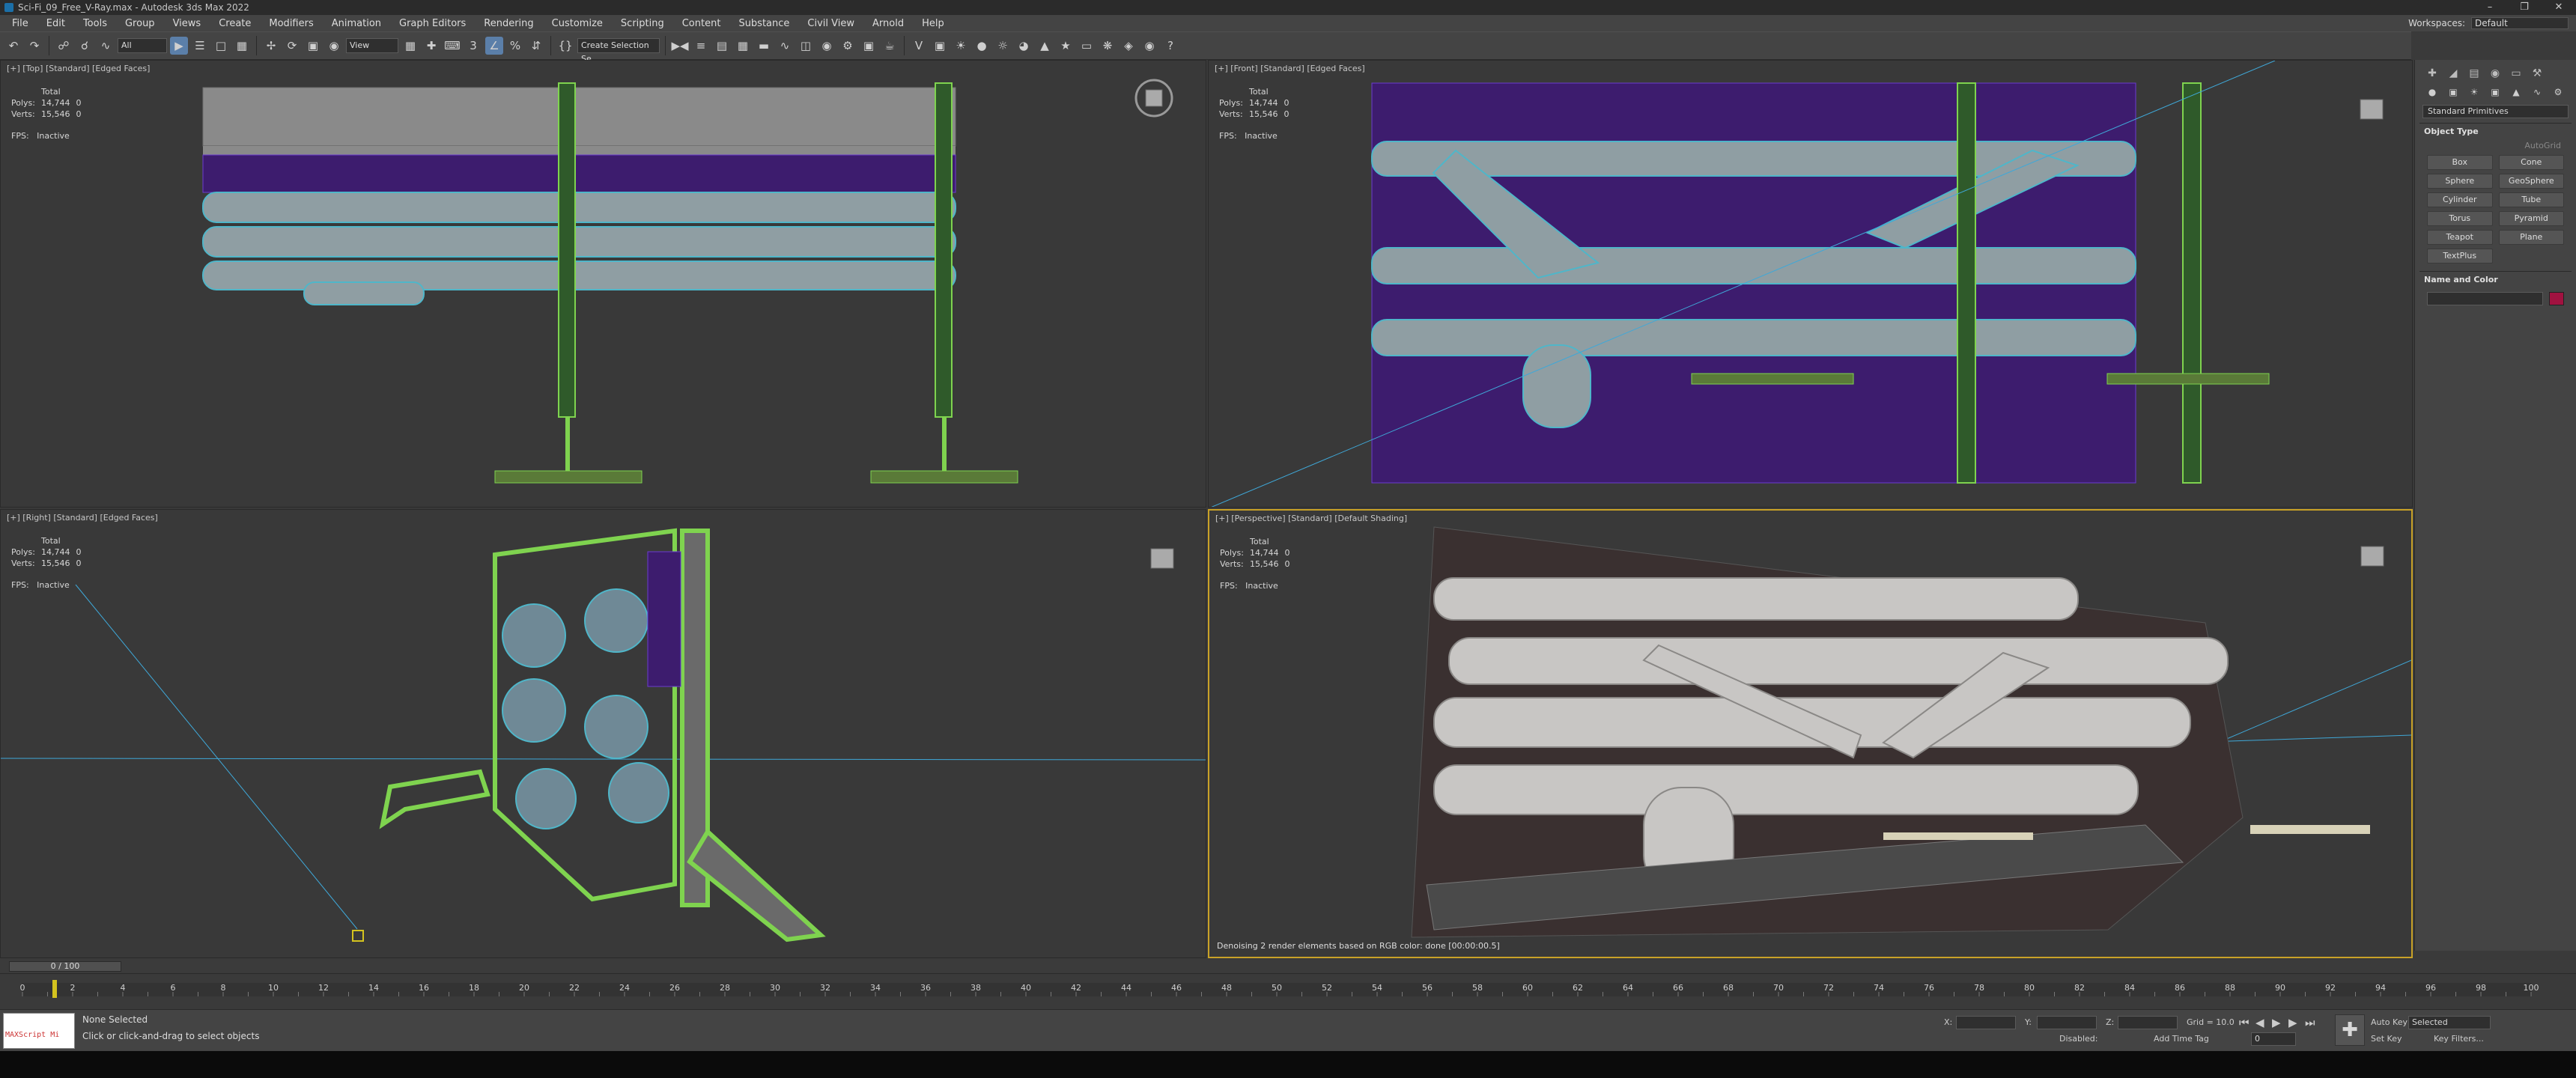 The width and height of the screenshot is (2576, 1078). I want to click on teapot-button: Teapot, so click(2460, 237).